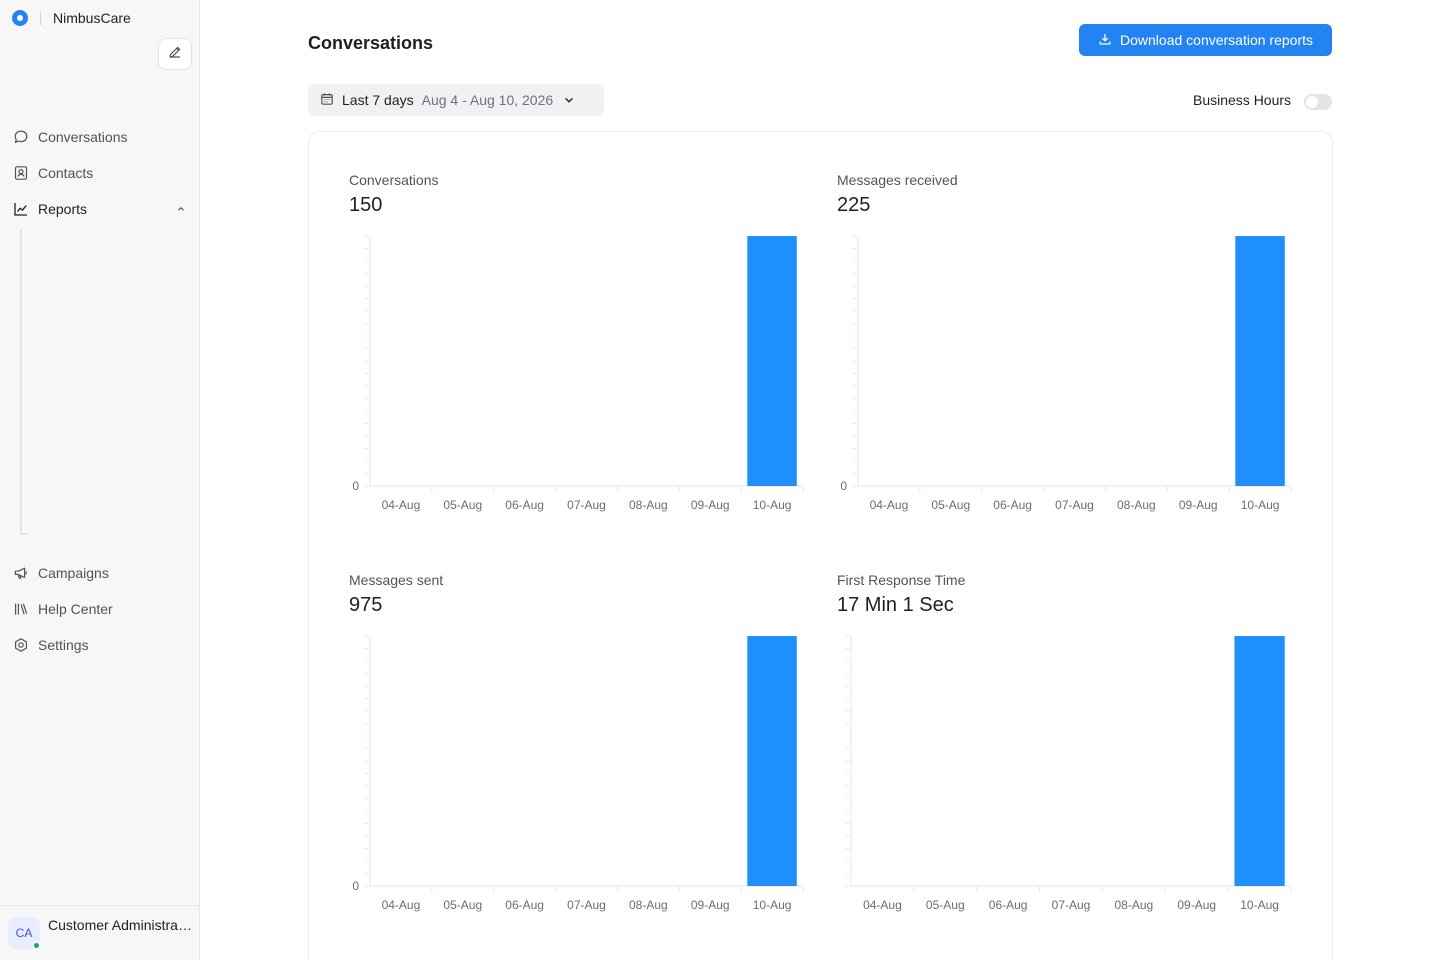  I want to click on sidebar-item-label: Conversations, so click(83, 137).